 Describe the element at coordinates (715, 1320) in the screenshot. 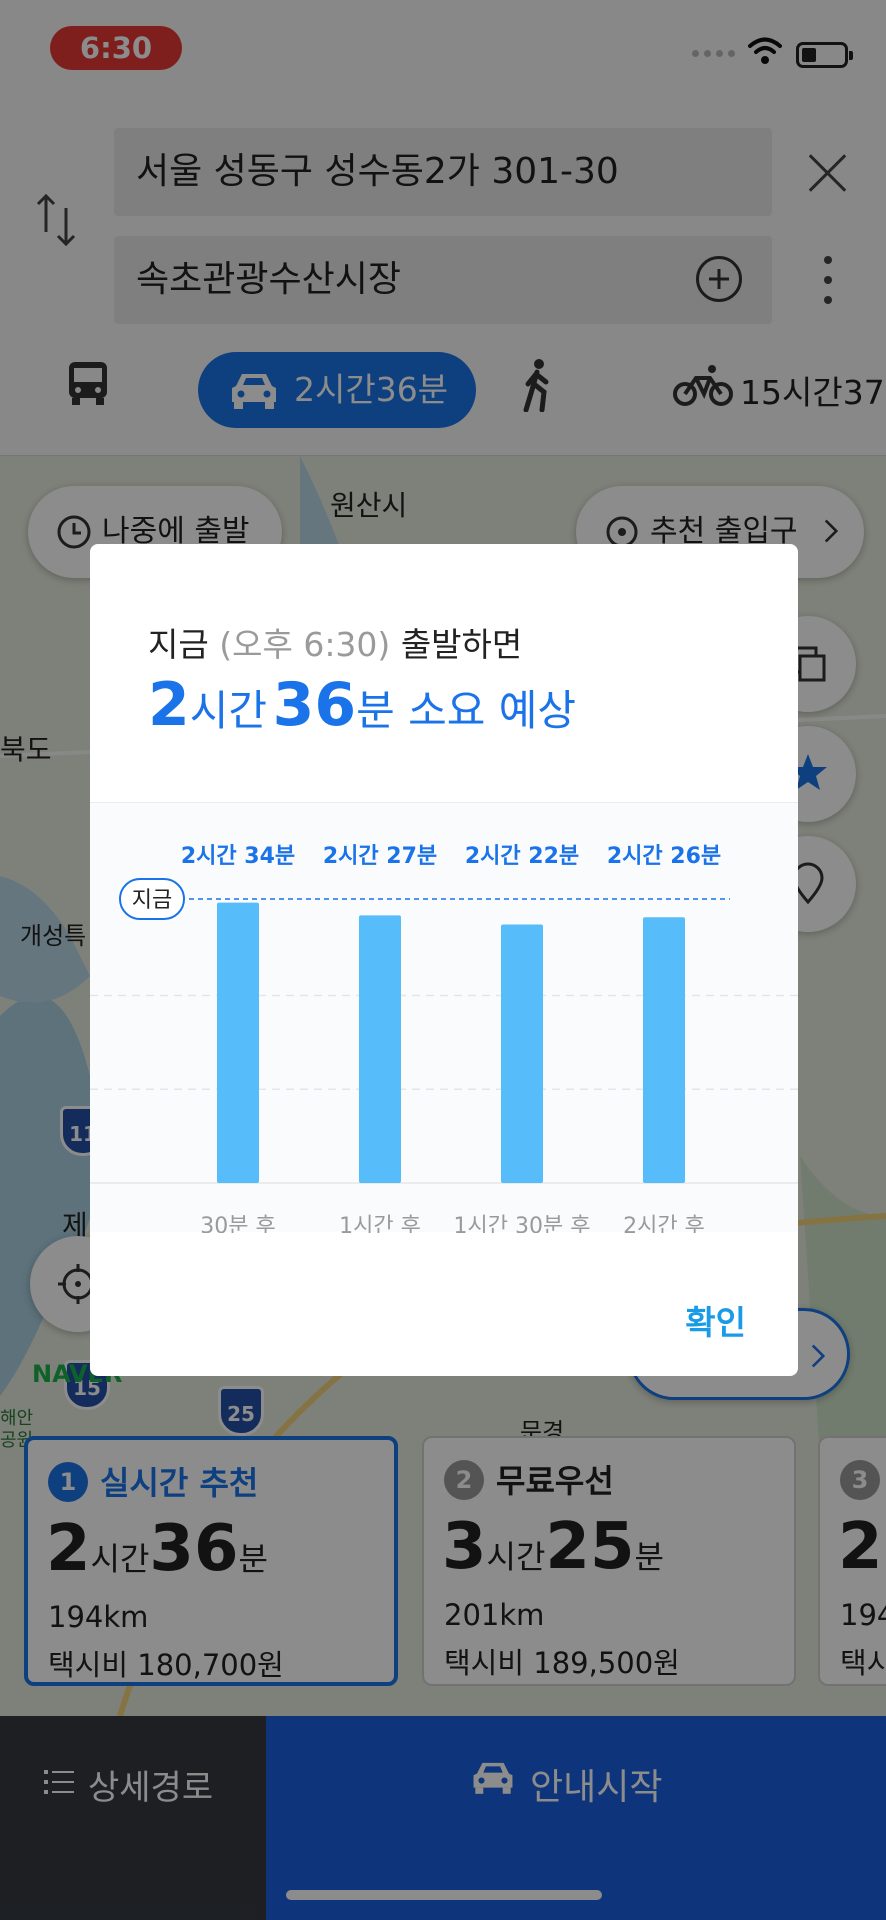

I see `confirm-button: 확인` at that location.